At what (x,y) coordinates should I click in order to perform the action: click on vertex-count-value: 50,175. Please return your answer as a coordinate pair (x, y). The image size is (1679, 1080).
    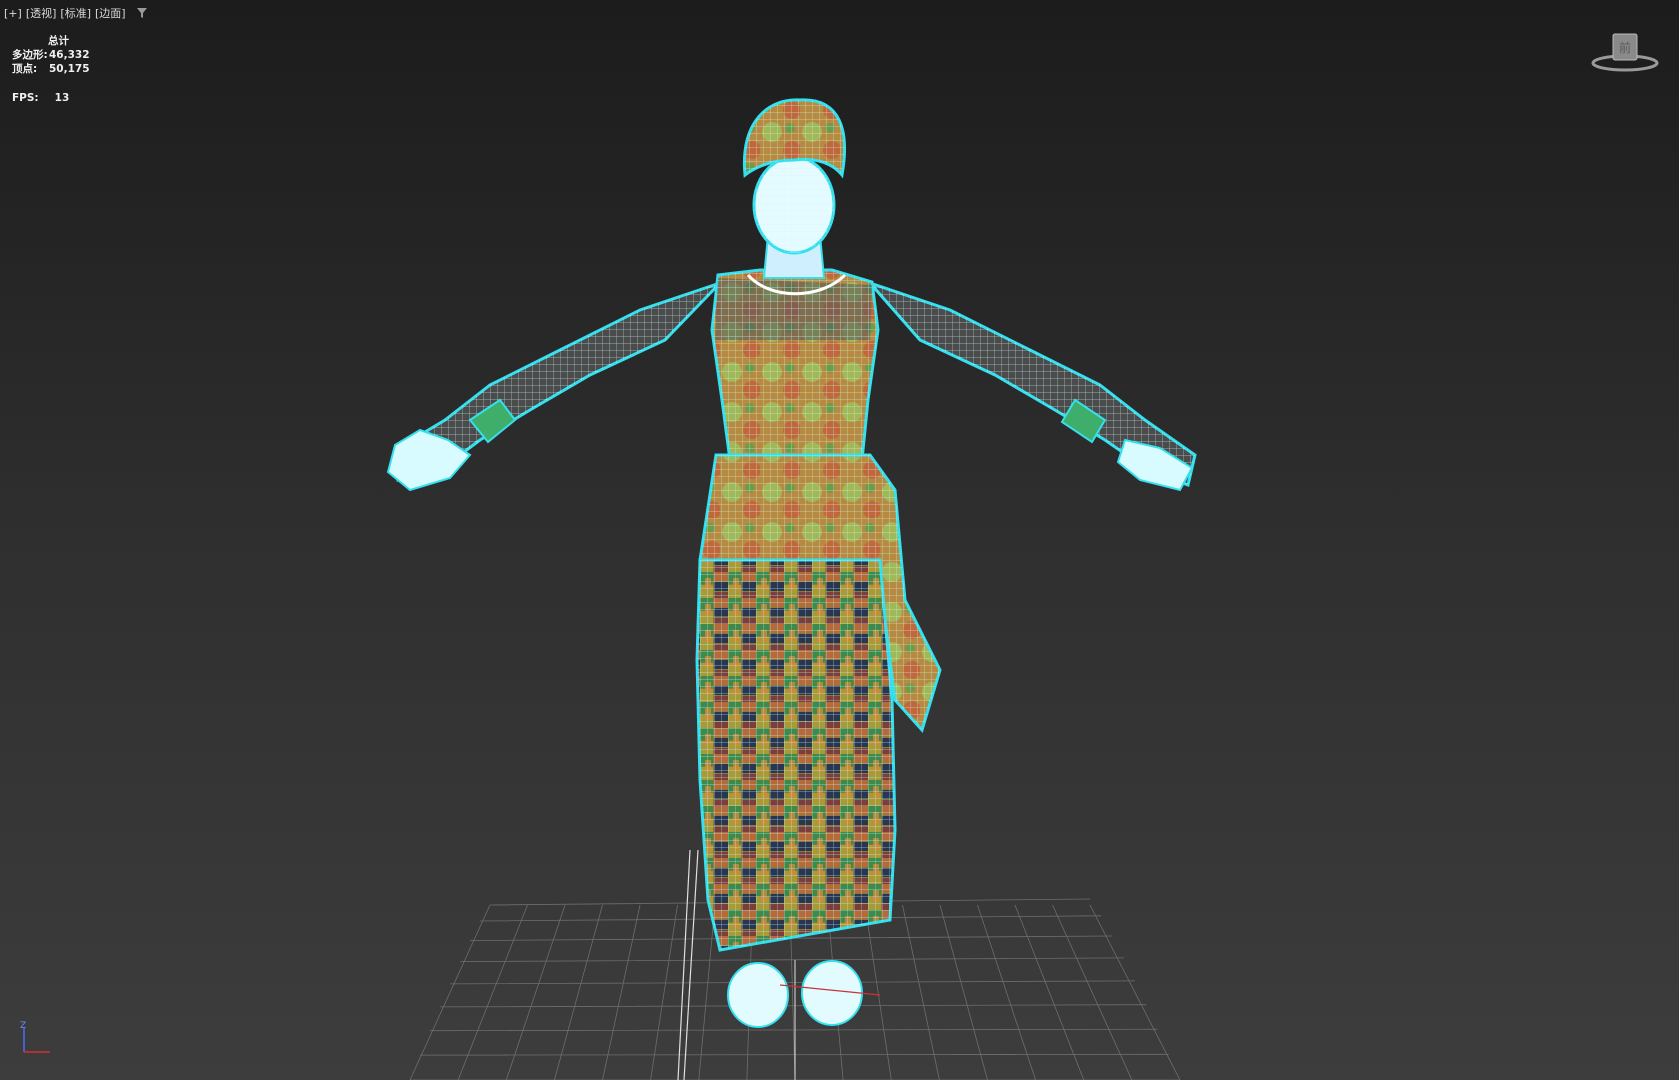
    Looking at the image, I should click on (69, 69).